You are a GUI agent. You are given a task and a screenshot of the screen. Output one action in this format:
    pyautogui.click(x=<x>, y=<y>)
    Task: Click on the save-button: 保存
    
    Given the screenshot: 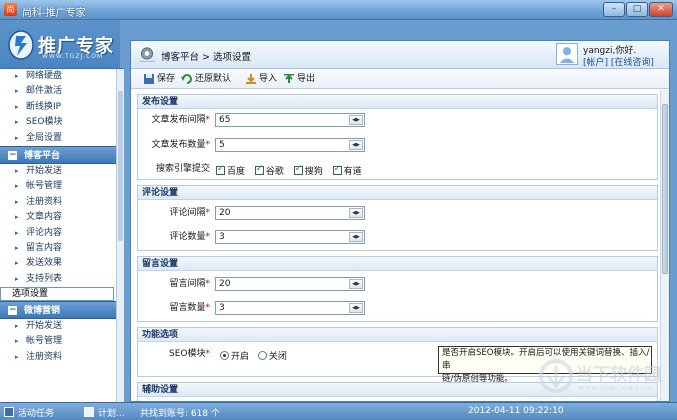 What is the action you would take?
    pyautogui.click(x=159, y=79)
    